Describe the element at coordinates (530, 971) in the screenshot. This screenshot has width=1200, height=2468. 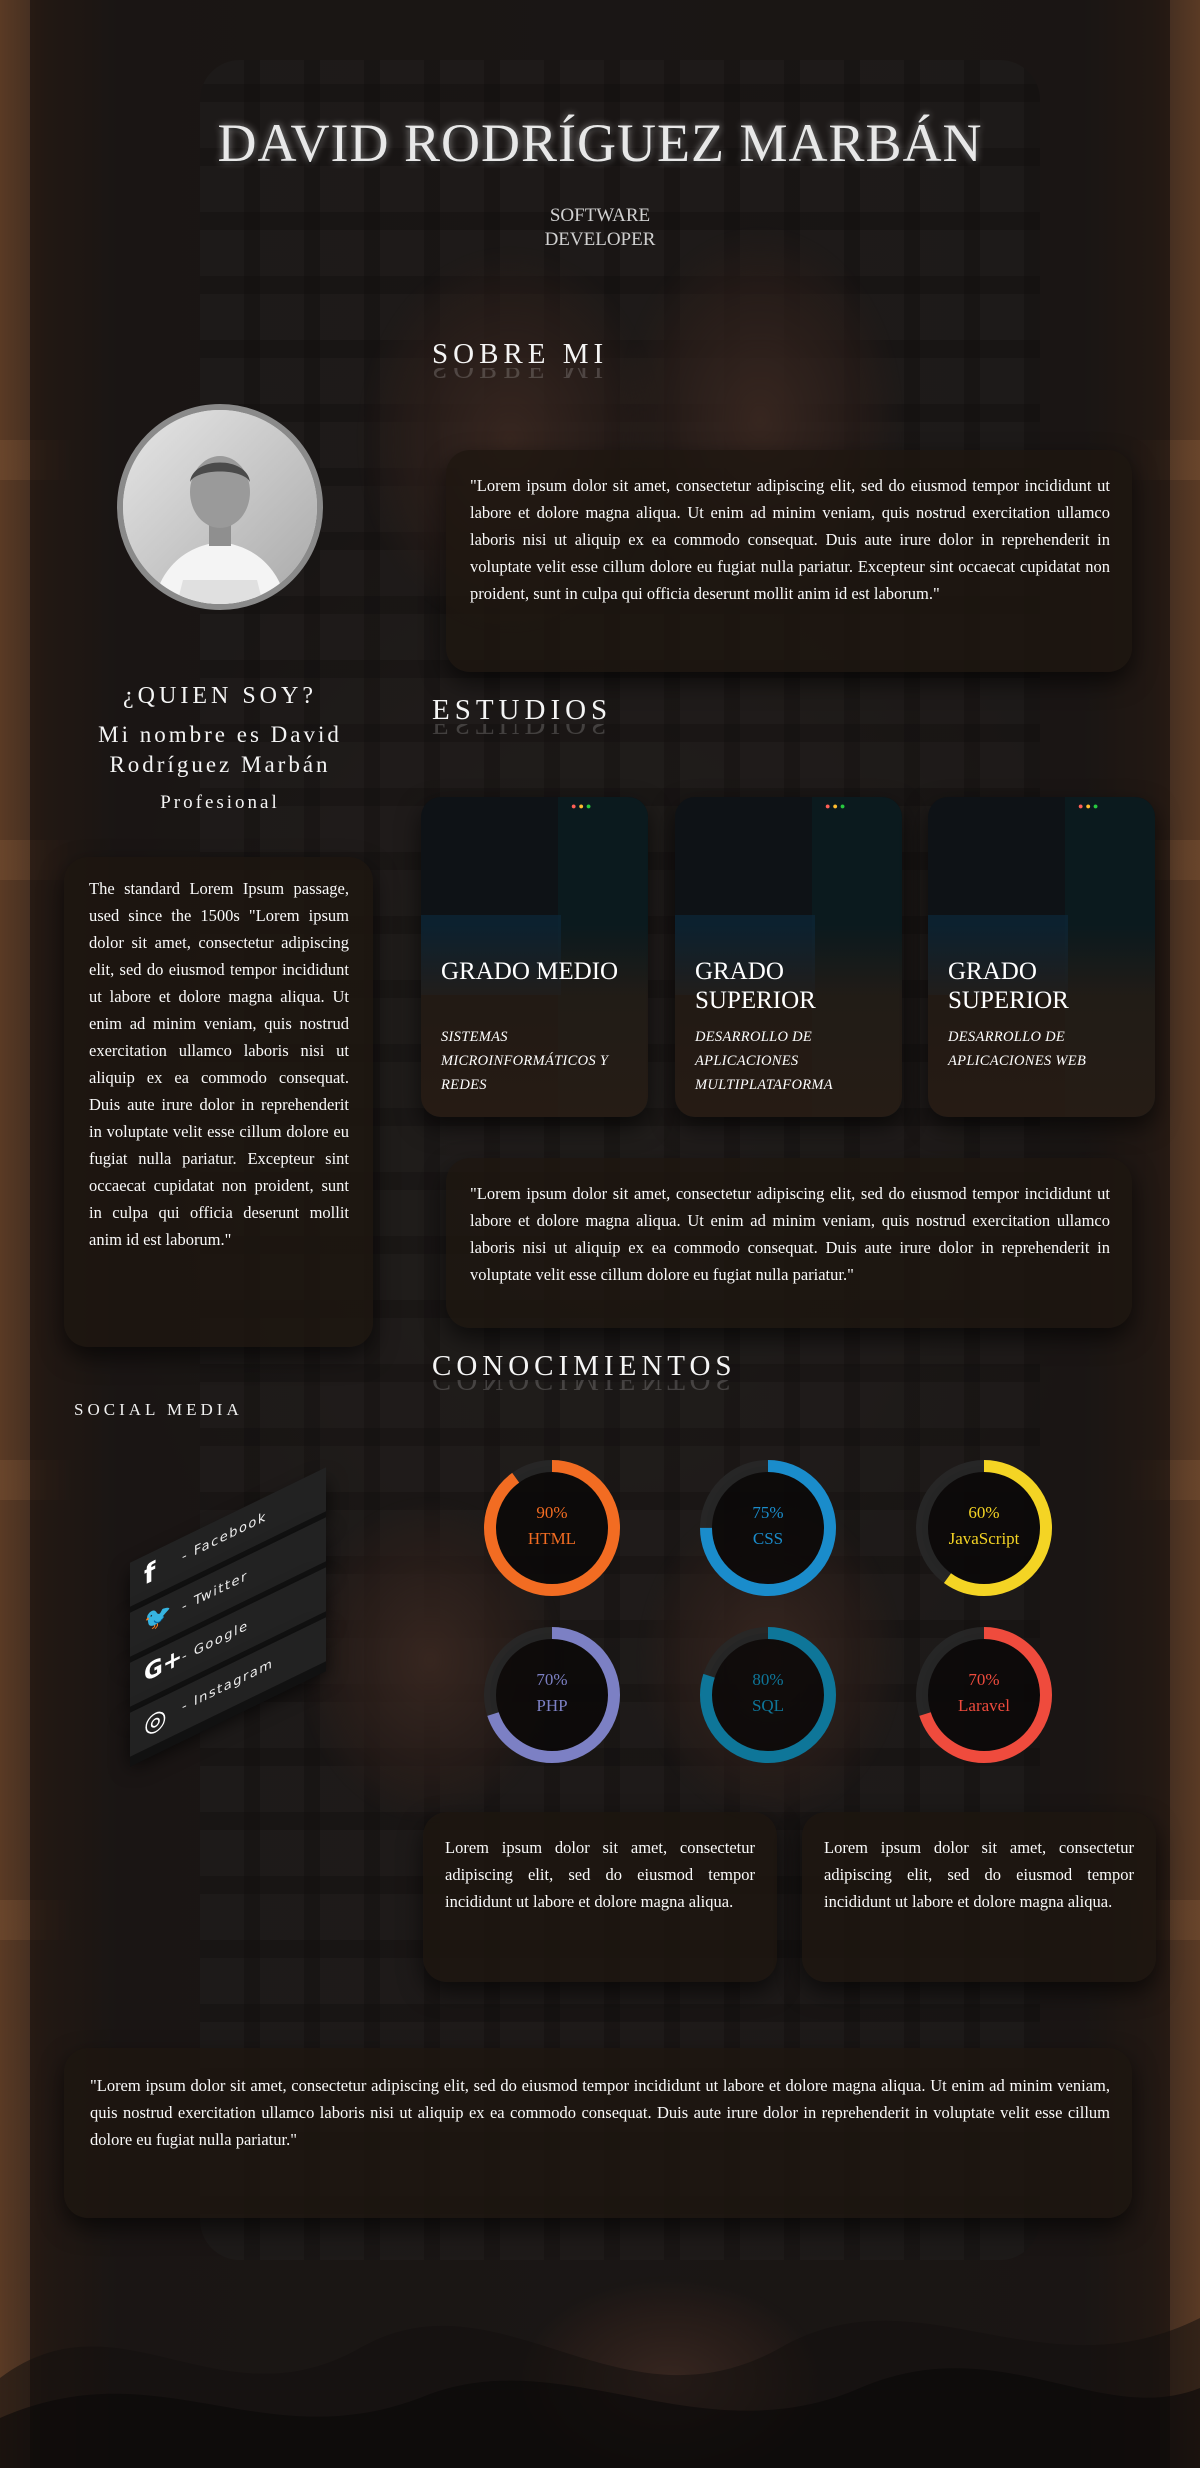
I see `study-title: GRADO MEDIO` at that location.